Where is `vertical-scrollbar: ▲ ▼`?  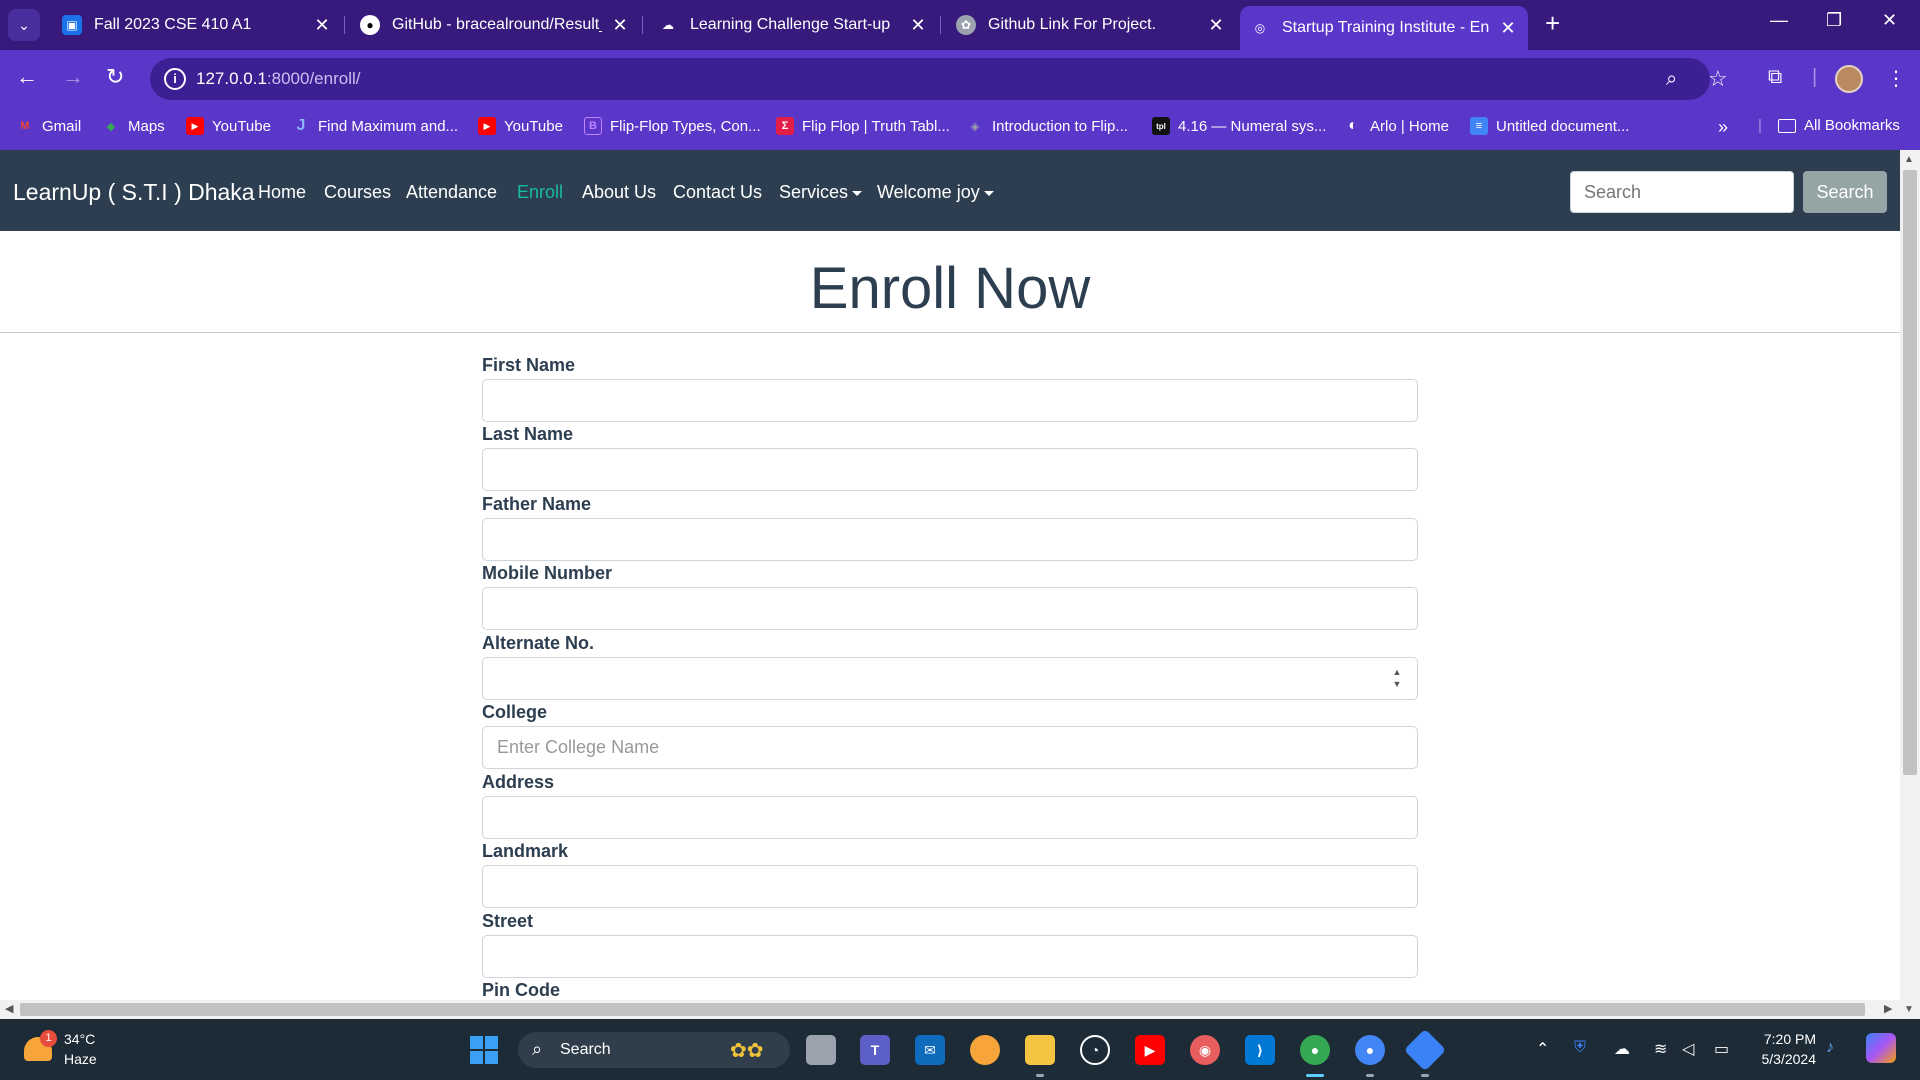
vertical-scrollbar: ▲ ▼ is located at coordinates (1910, 584).